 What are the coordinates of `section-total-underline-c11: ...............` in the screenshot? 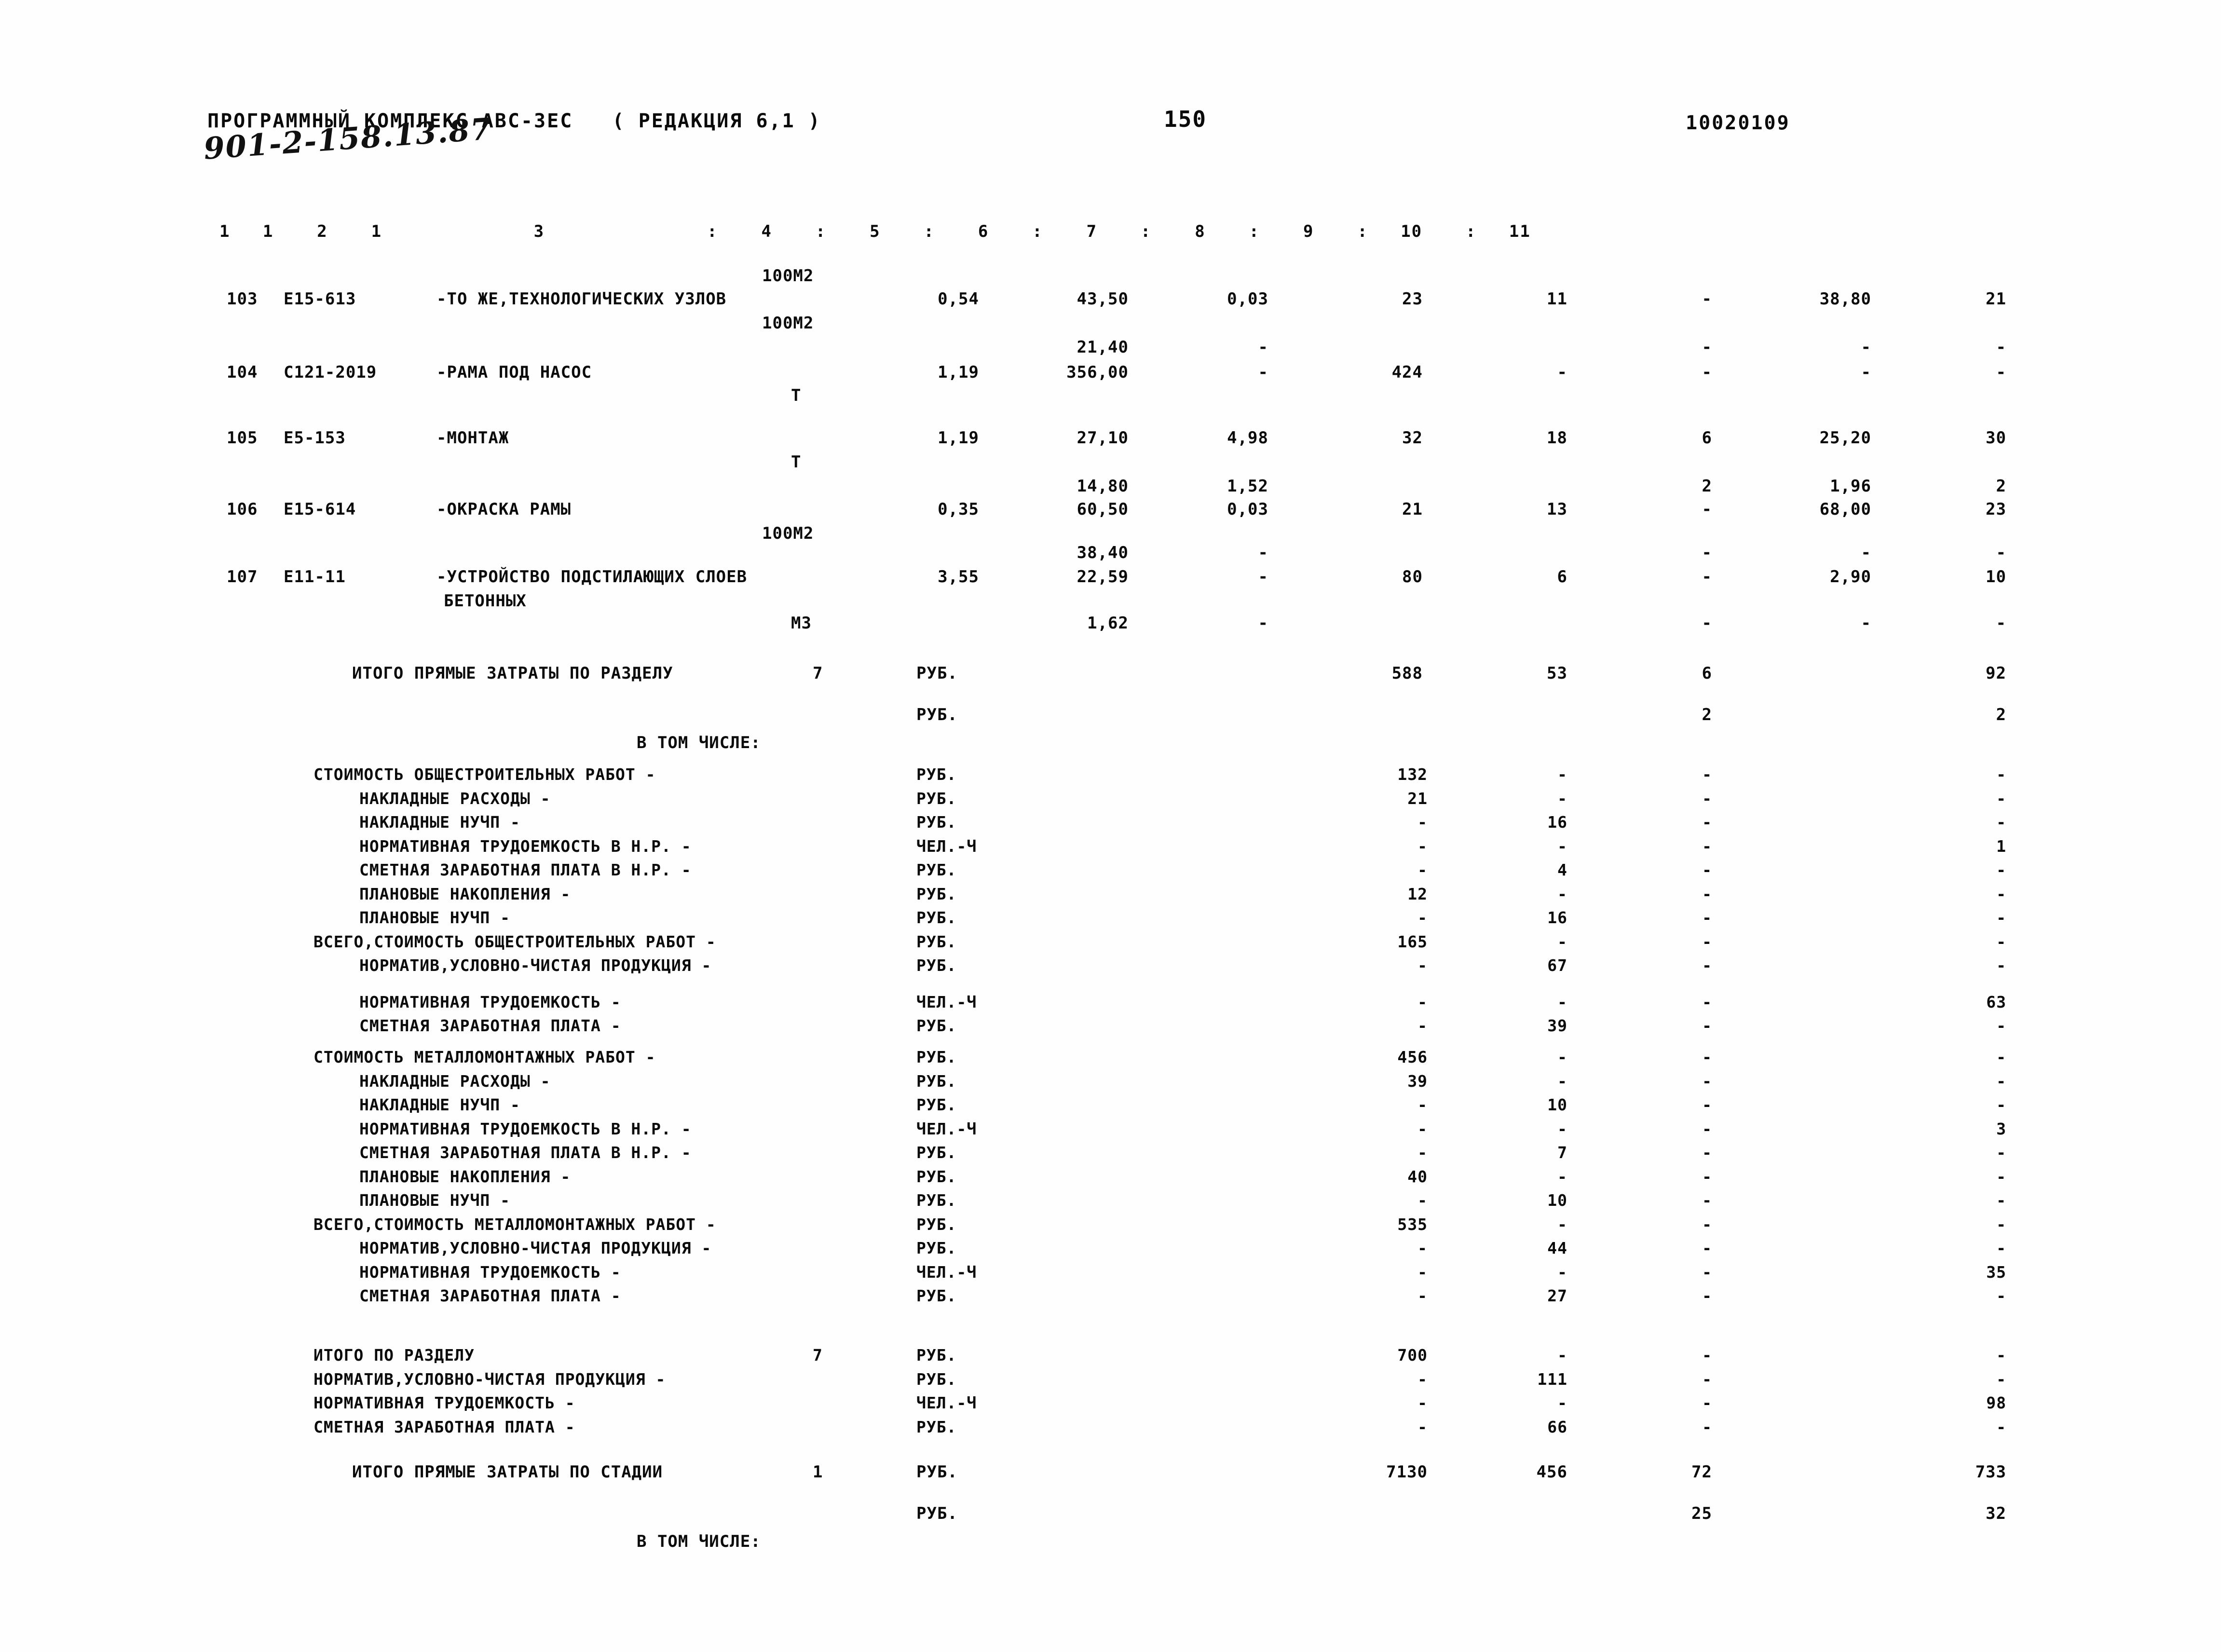 It's located at (1955, 691).